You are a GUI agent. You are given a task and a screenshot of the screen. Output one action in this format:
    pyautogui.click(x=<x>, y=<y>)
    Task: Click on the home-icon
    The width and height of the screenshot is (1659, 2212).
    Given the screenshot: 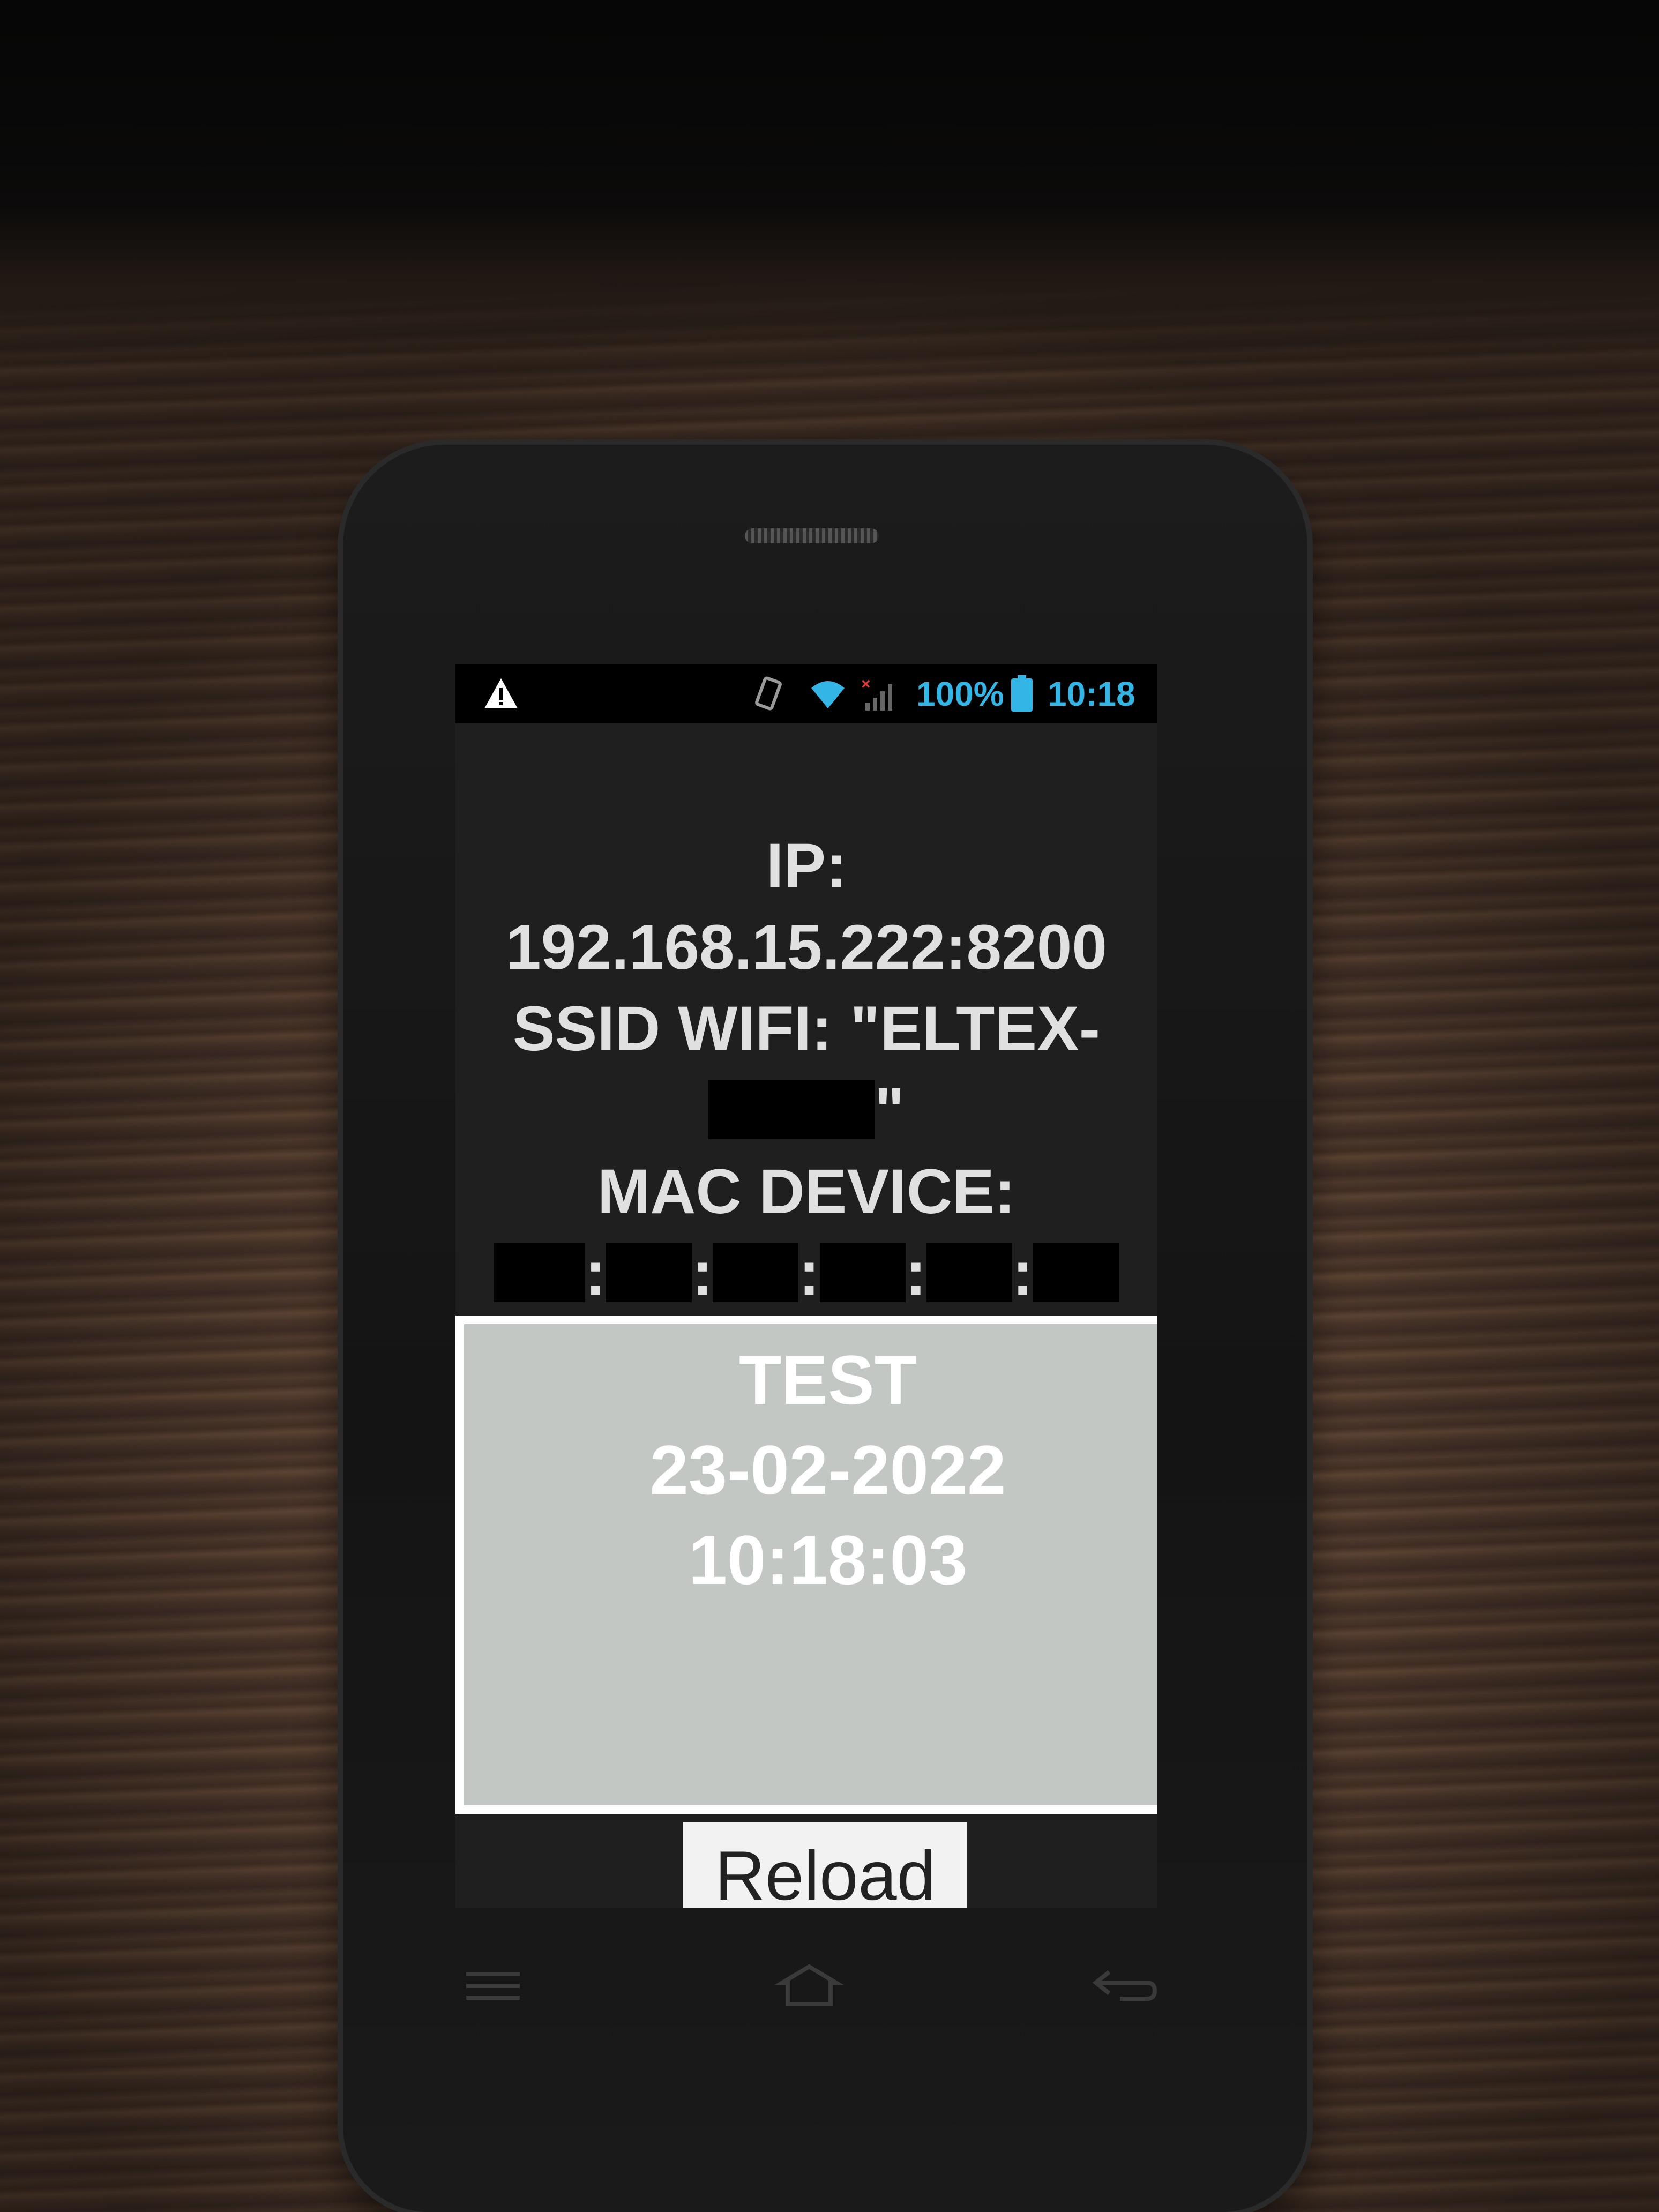 What is the action you would take?
    pyautogui.click(x=809, y=1985)
    